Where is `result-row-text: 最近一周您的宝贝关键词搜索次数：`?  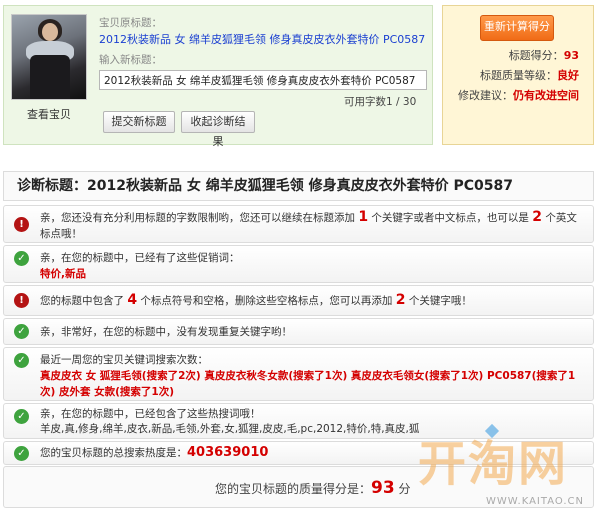
result-row-text: 最近一周您的宝贝关键词搜索次数： is located at coordinates (124, 360).